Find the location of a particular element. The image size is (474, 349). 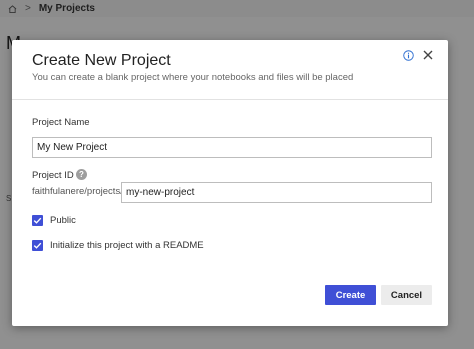

public-label: Public is located at coordinates (63, 220).